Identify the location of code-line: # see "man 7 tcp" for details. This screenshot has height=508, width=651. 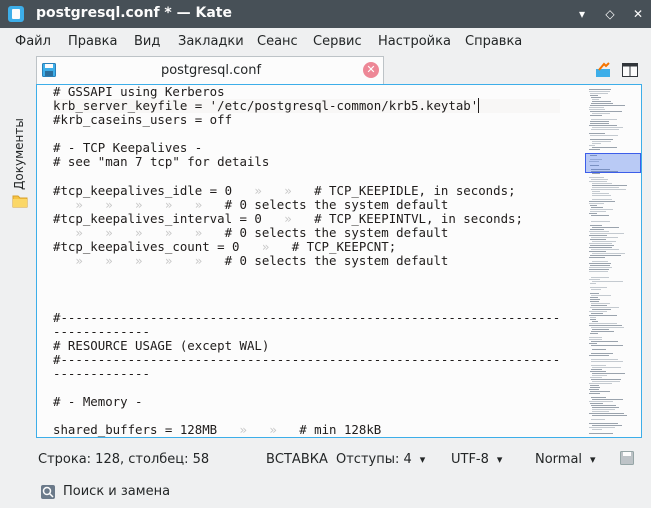
(306, 162).